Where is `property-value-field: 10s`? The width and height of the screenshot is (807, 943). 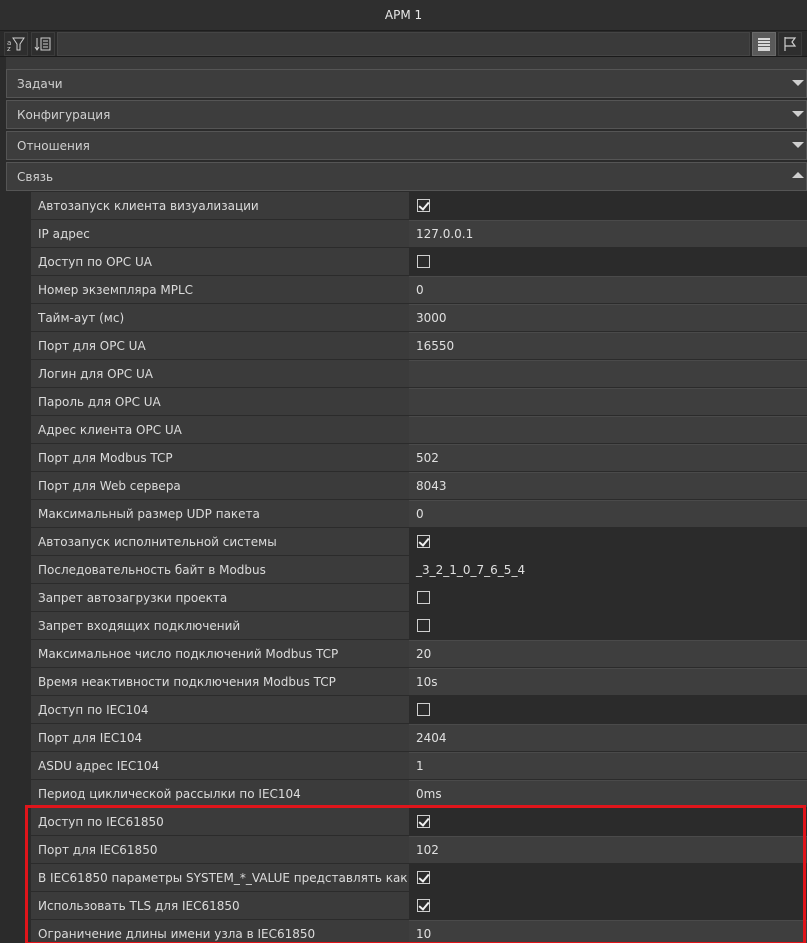
property-value-field: 10s is located at coordinates (608, 682).